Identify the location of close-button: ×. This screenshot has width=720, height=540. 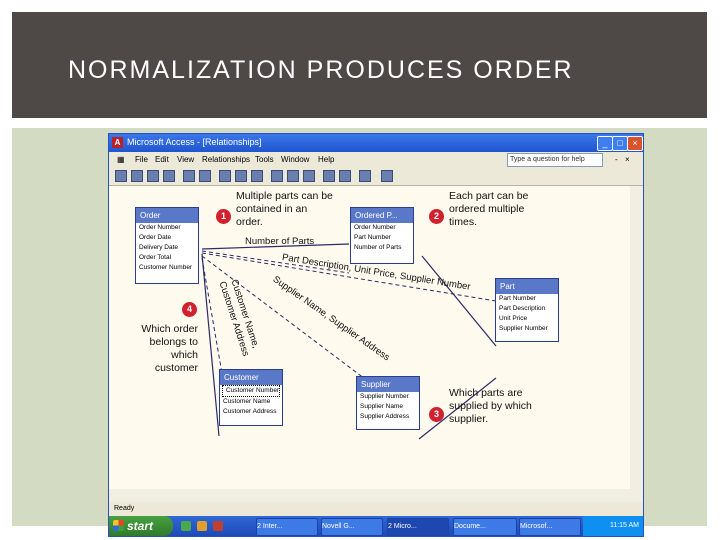
(635, 143).